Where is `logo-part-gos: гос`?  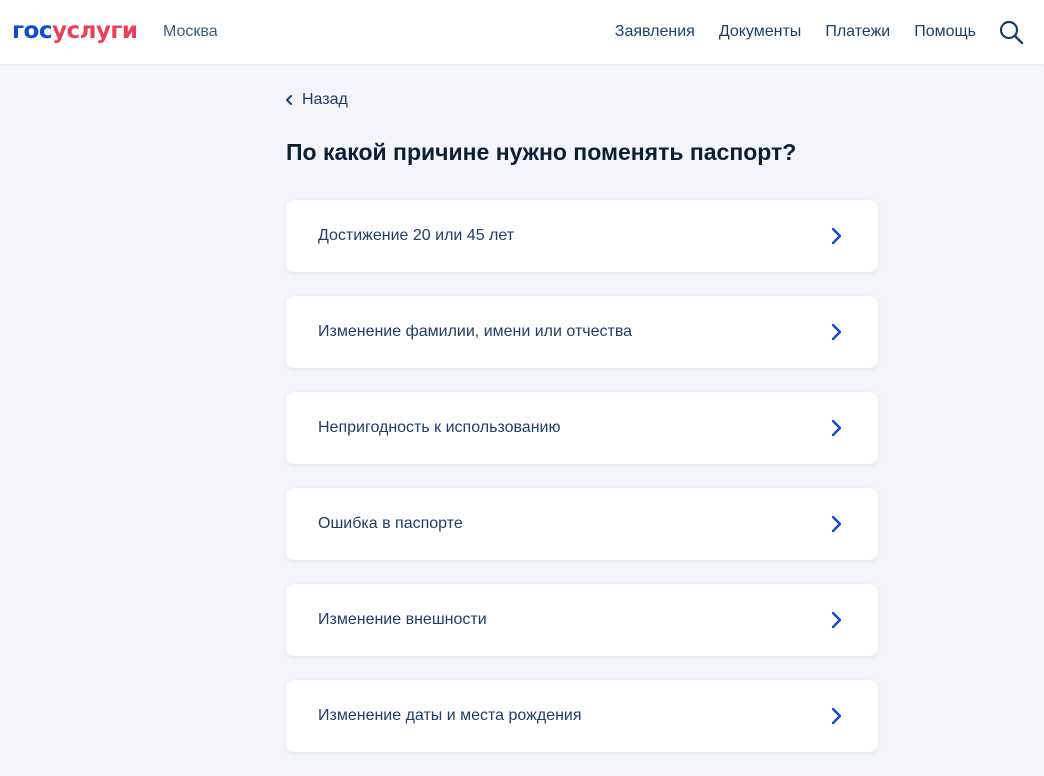
logo-part-gos: гос is located at coordinates (32, 31).